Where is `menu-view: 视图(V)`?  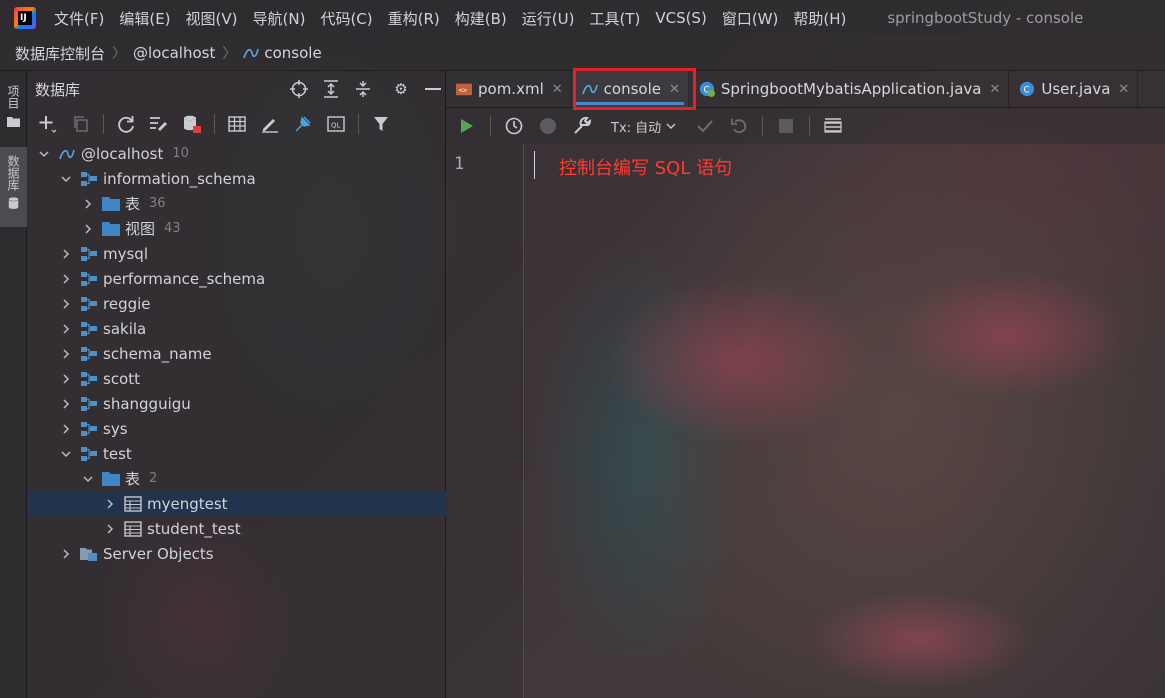
menu-view: 视图(V) is located at coordinates (212, 18).